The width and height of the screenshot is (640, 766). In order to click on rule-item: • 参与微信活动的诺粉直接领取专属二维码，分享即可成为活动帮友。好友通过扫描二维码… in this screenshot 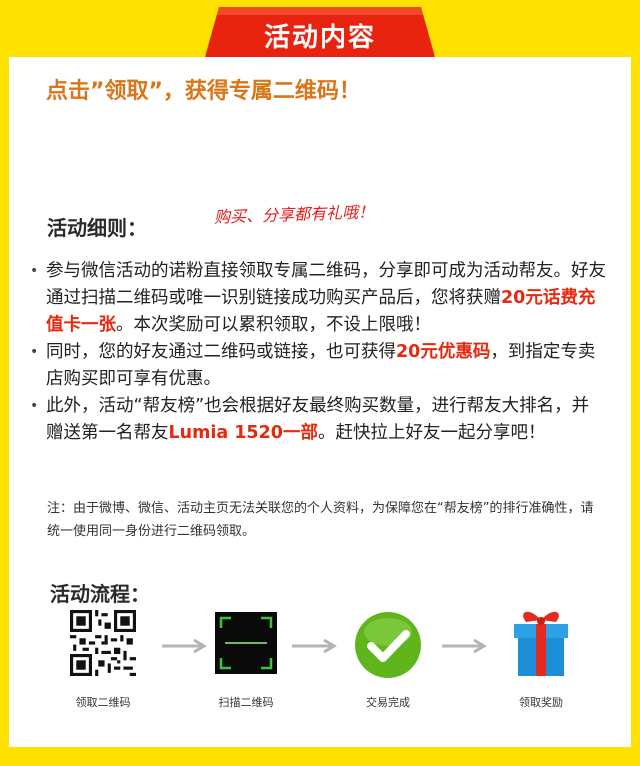, I will do `click(316, 298)`.